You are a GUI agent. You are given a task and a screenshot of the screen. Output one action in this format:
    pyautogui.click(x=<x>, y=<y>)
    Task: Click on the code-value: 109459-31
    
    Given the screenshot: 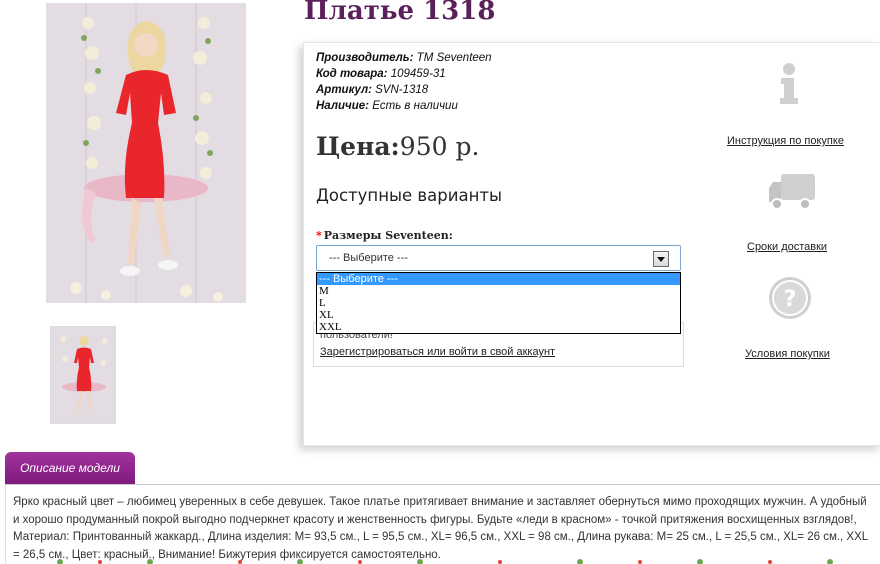 What is the action you would take?
    pyautogui.click(x=418, y=74)
    